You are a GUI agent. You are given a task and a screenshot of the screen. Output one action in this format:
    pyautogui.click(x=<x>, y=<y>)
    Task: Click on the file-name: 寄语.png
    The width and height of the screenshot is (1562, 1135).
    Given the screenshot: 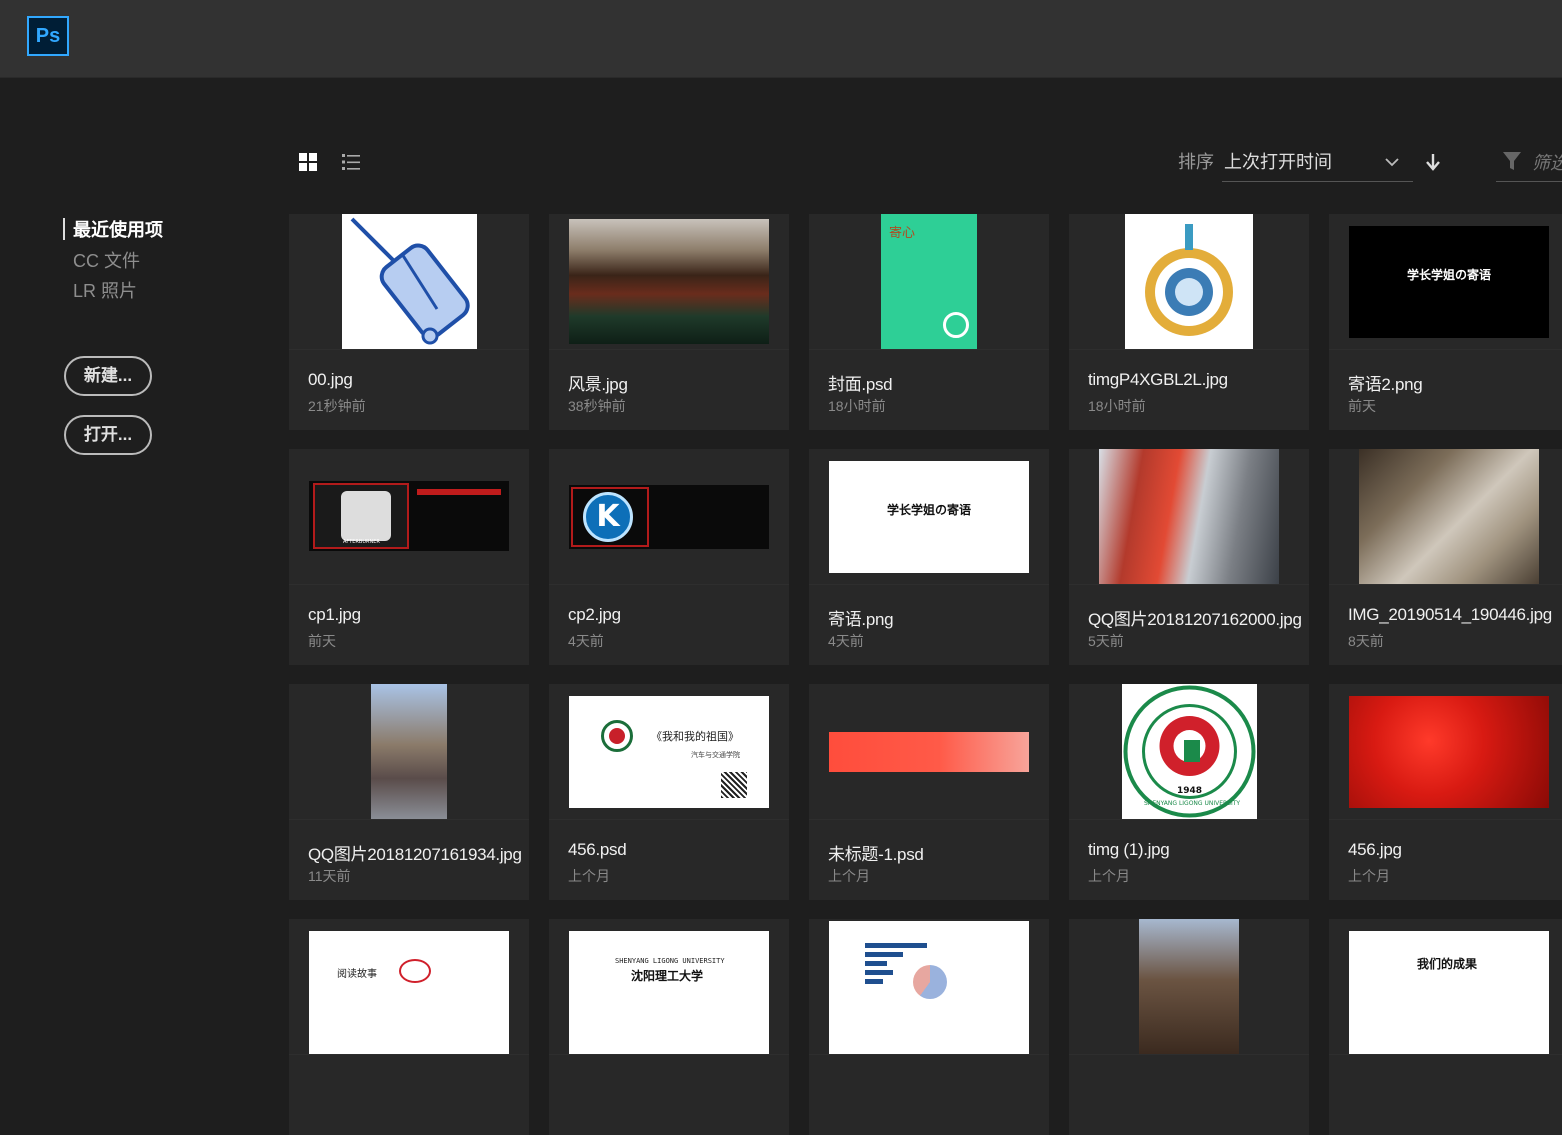 What is the action you would take?
    pyautogui.click(x=861, y=619)
    